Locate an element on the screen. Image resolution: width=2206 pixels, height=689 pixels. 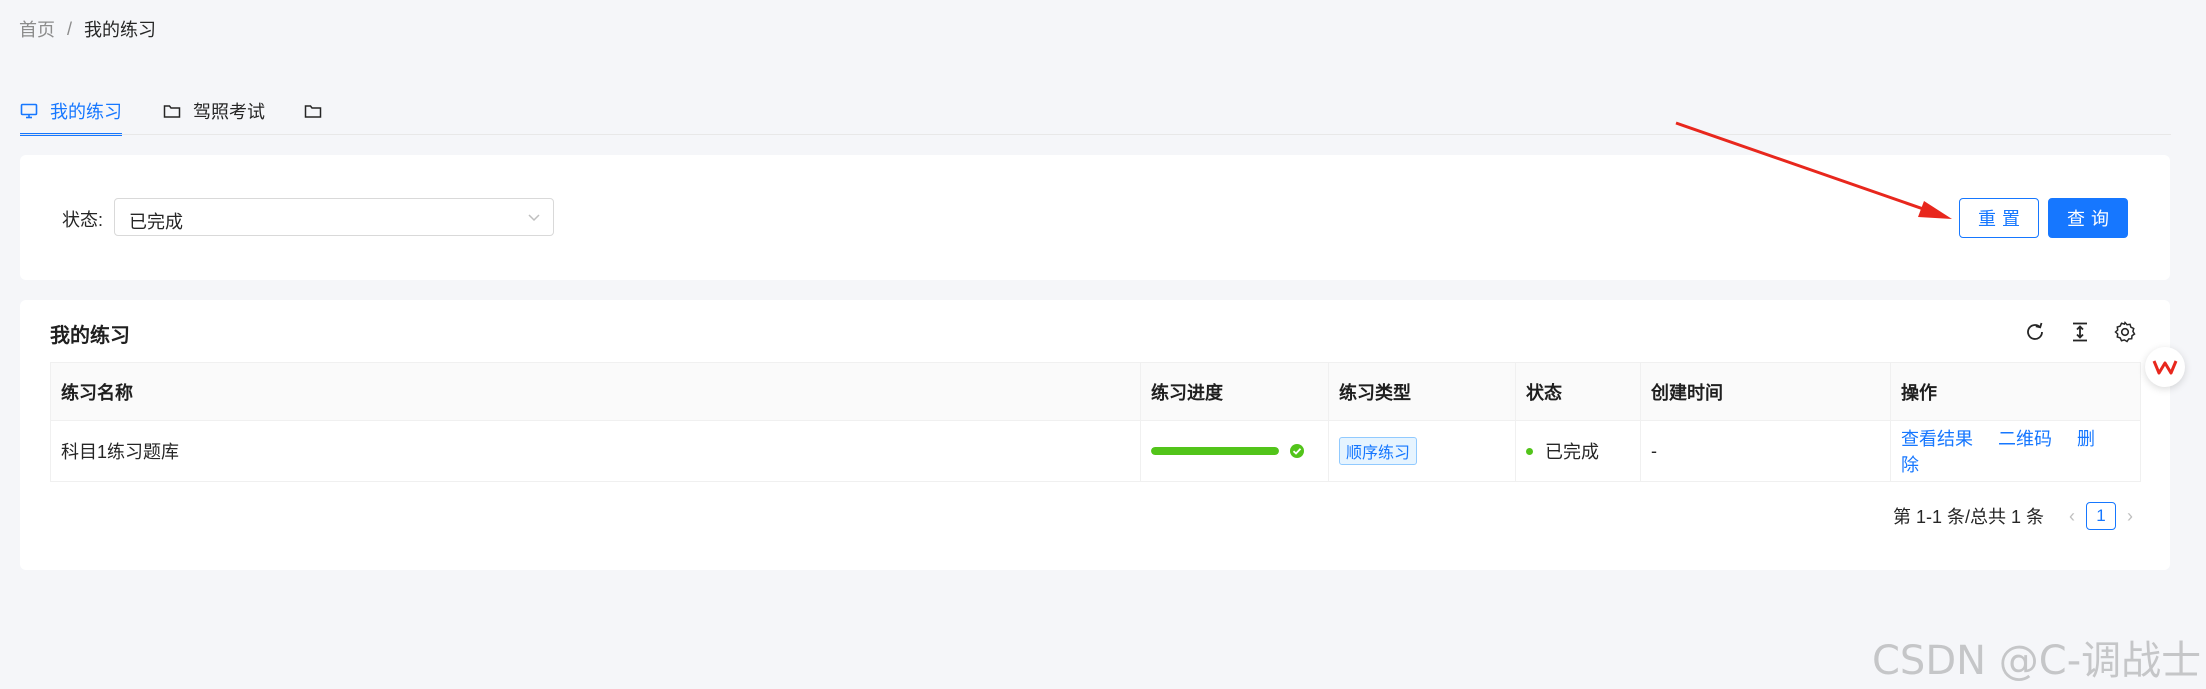
wps-float-button is located at coordinates (2165, 367).